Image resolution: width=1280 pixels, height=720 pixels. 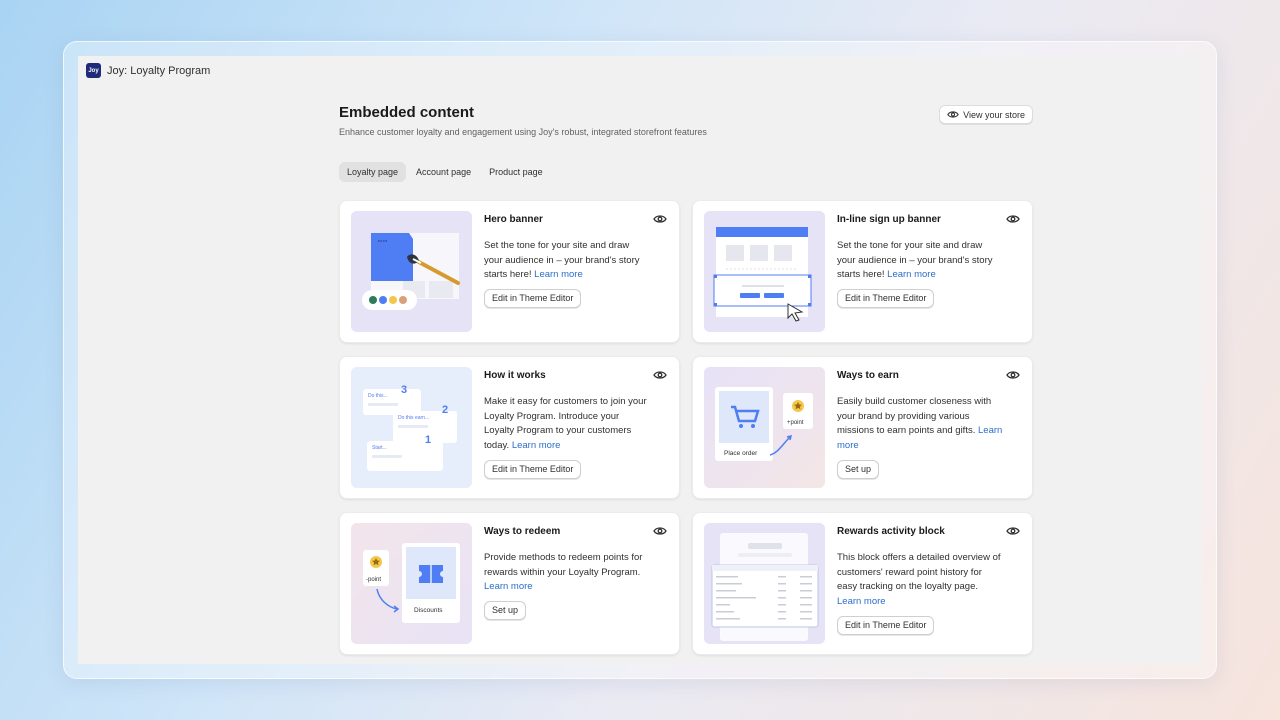 I want to click on view-store-button: View your store, so click(x=986, y=114).